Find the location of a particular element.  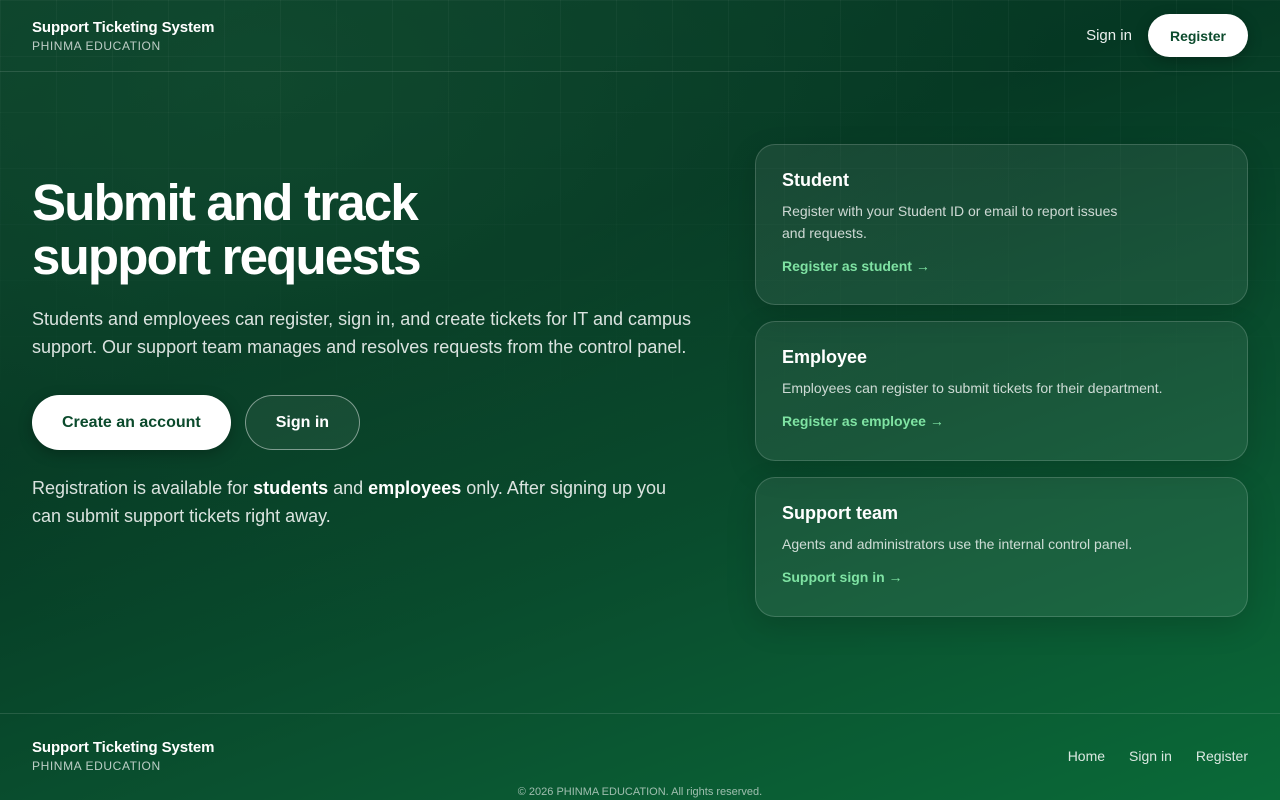

footer-nav: Home Sign in Register is located at coordinates (1158, 756).